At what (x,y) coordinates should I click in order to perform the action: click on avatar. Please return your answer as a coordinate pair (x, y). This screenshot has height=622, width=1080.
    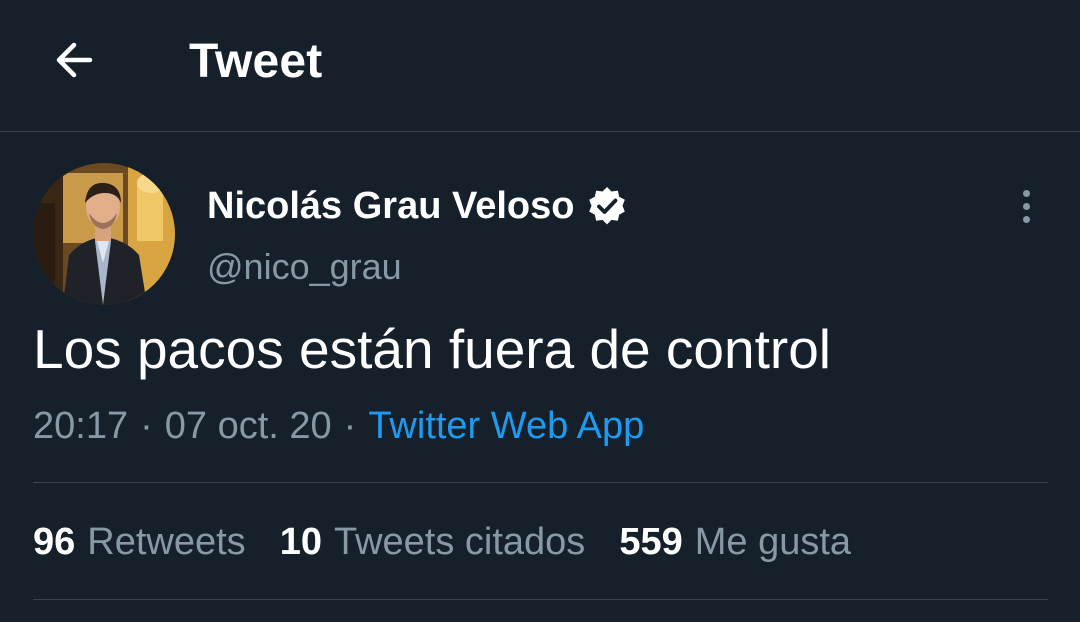
    Looking at the image, I should click on (104, 234).